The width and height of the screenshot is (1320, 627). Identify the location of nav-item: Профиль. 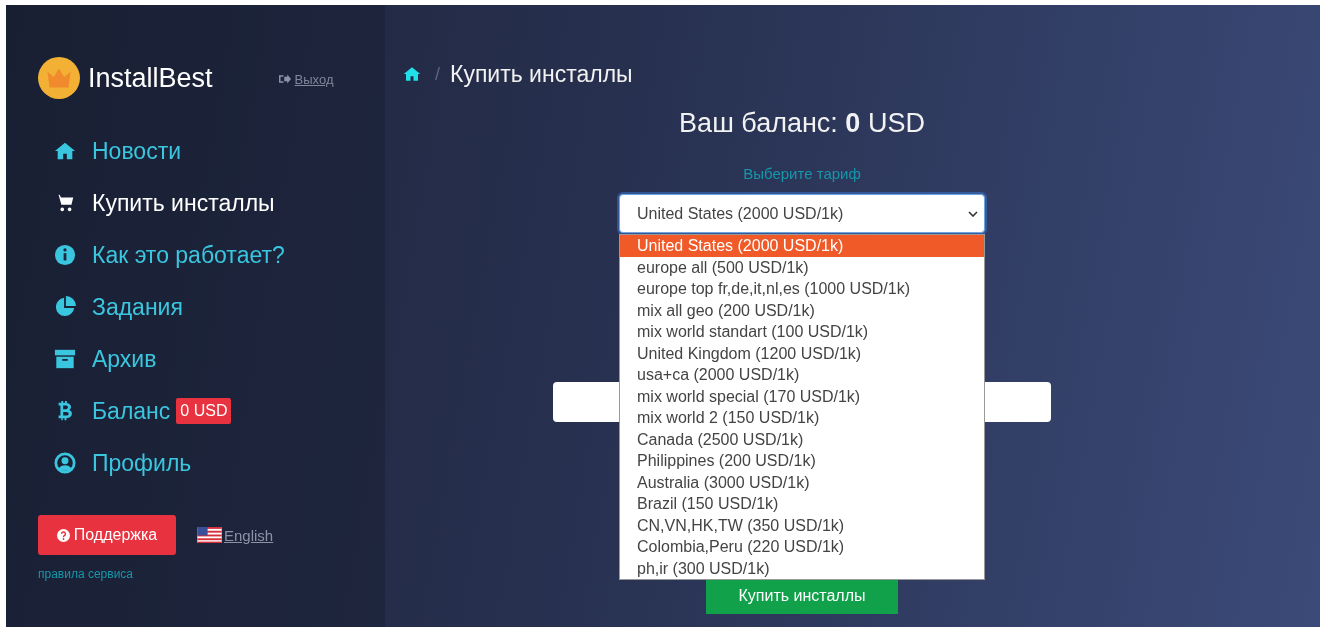
(219, 463).